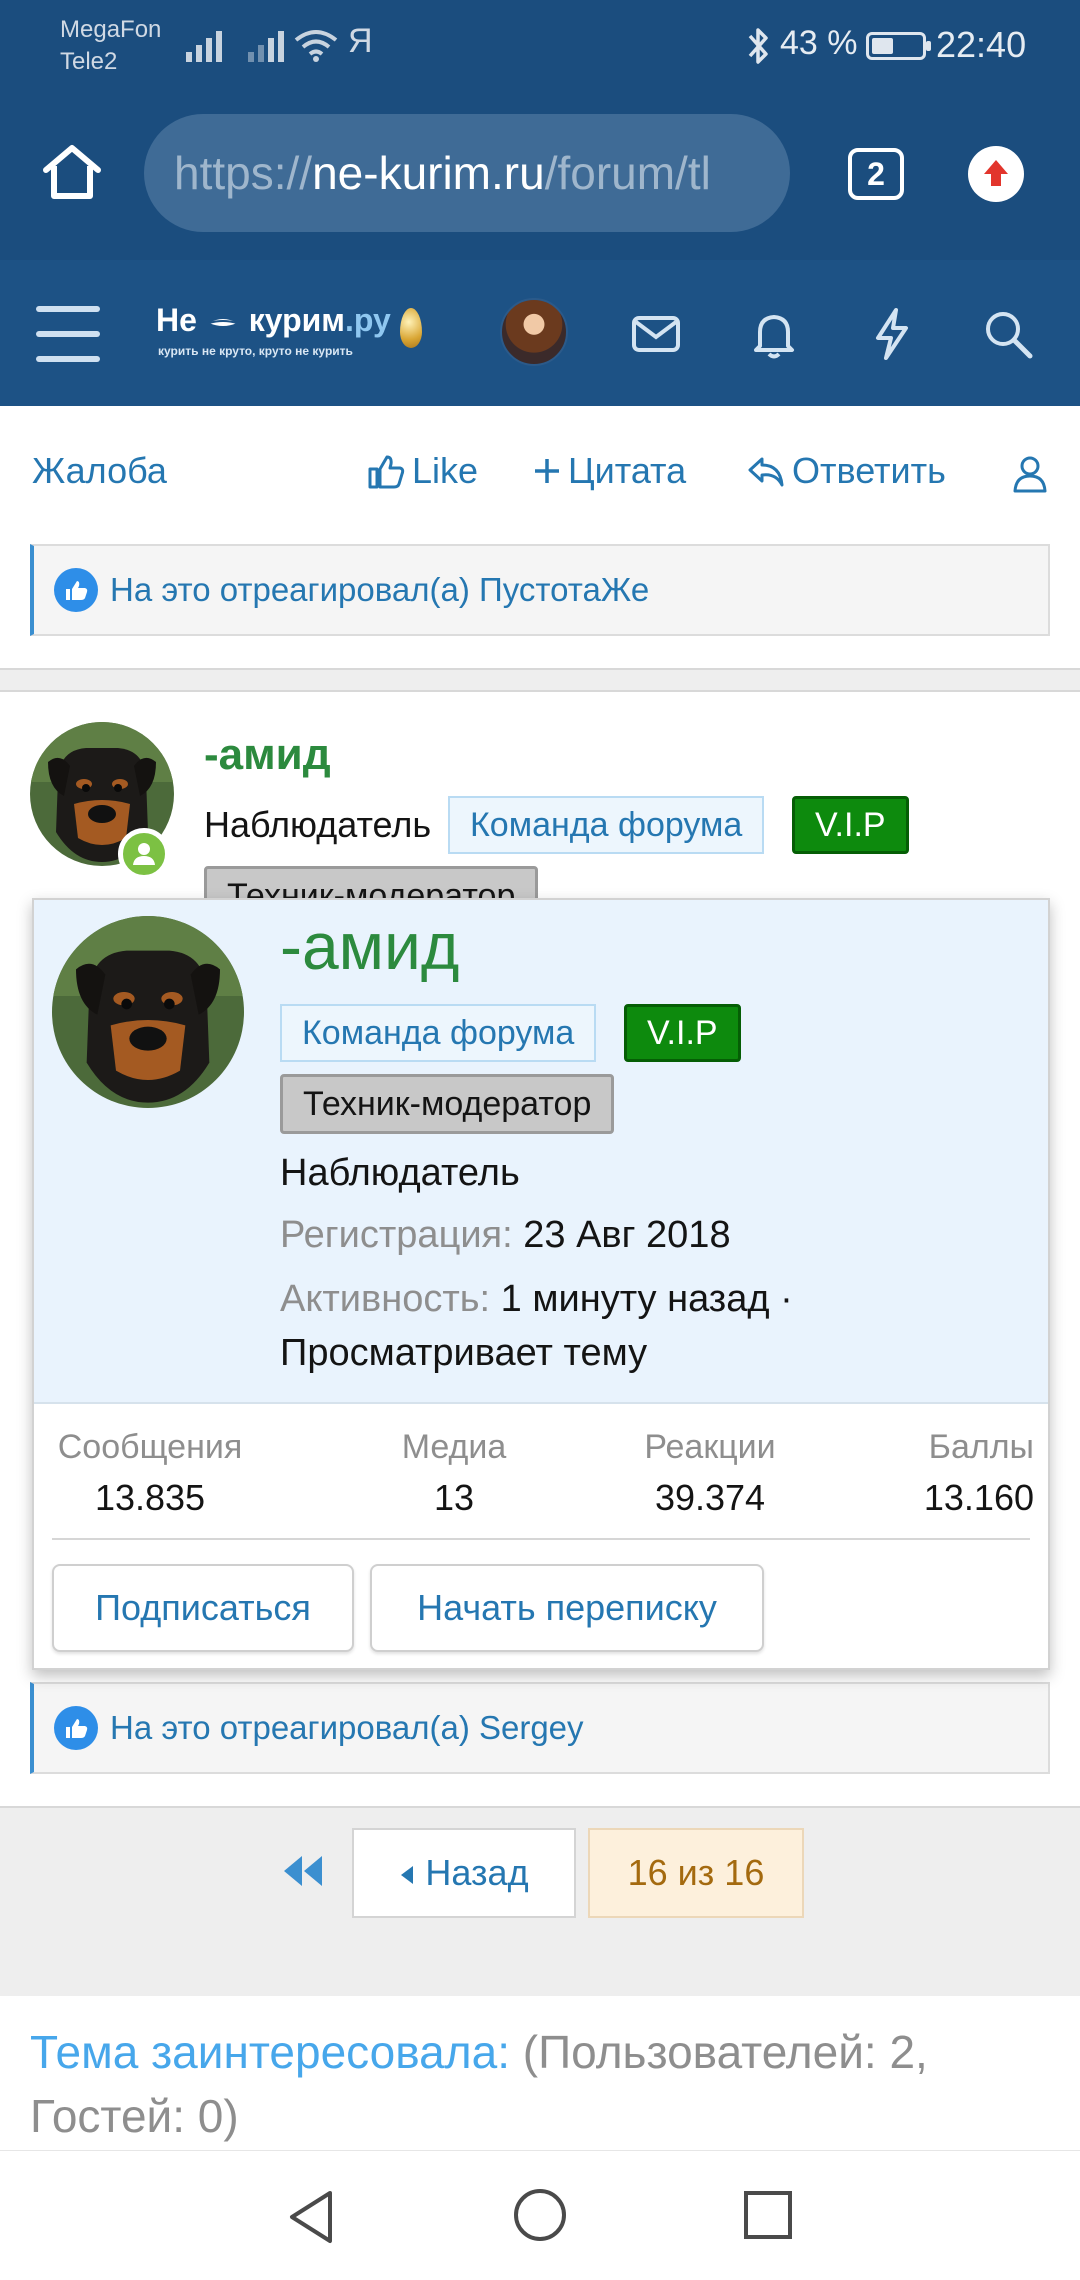 The width and height of the screenshot is (1080, 2280). I want to click on post-username: -амид, so click(267, 755).